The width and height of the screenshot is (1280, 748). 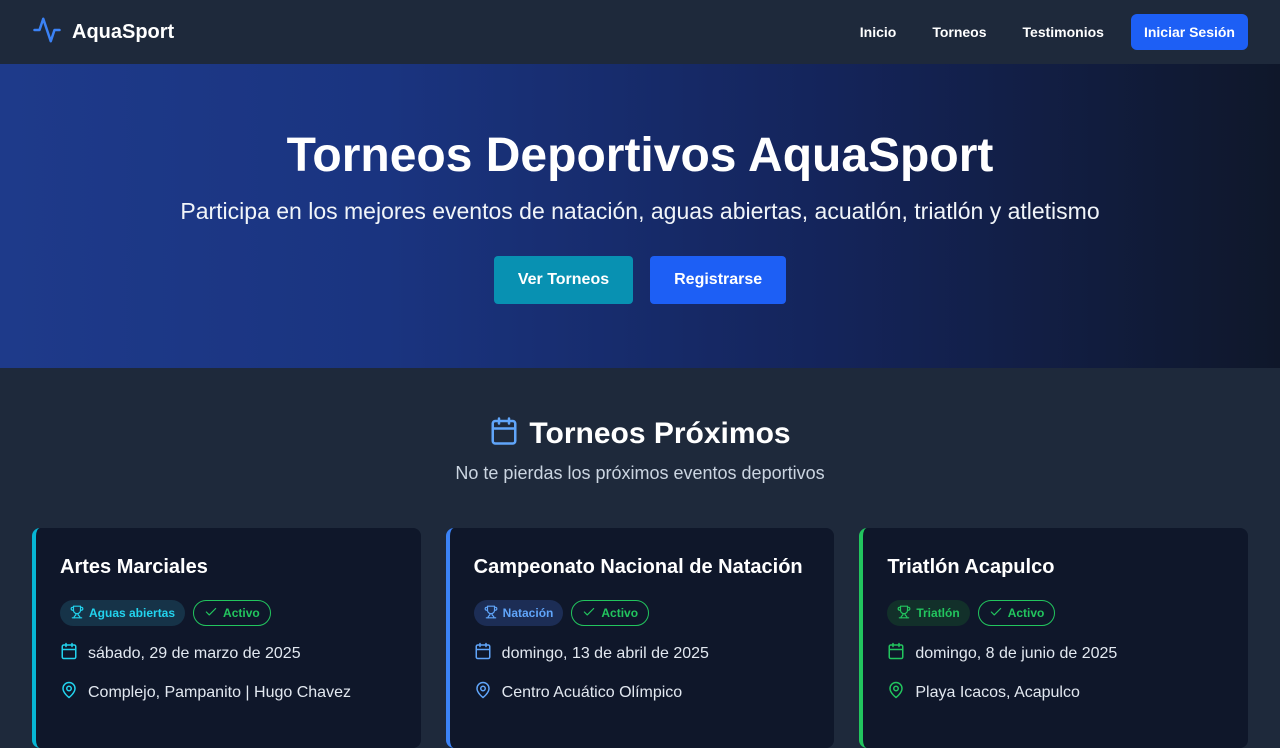 What do you see at coordinates (1189, 32) in the screenshot?
I see `login-button: Iniciar Sesión` at bounding box center [1189, 32].